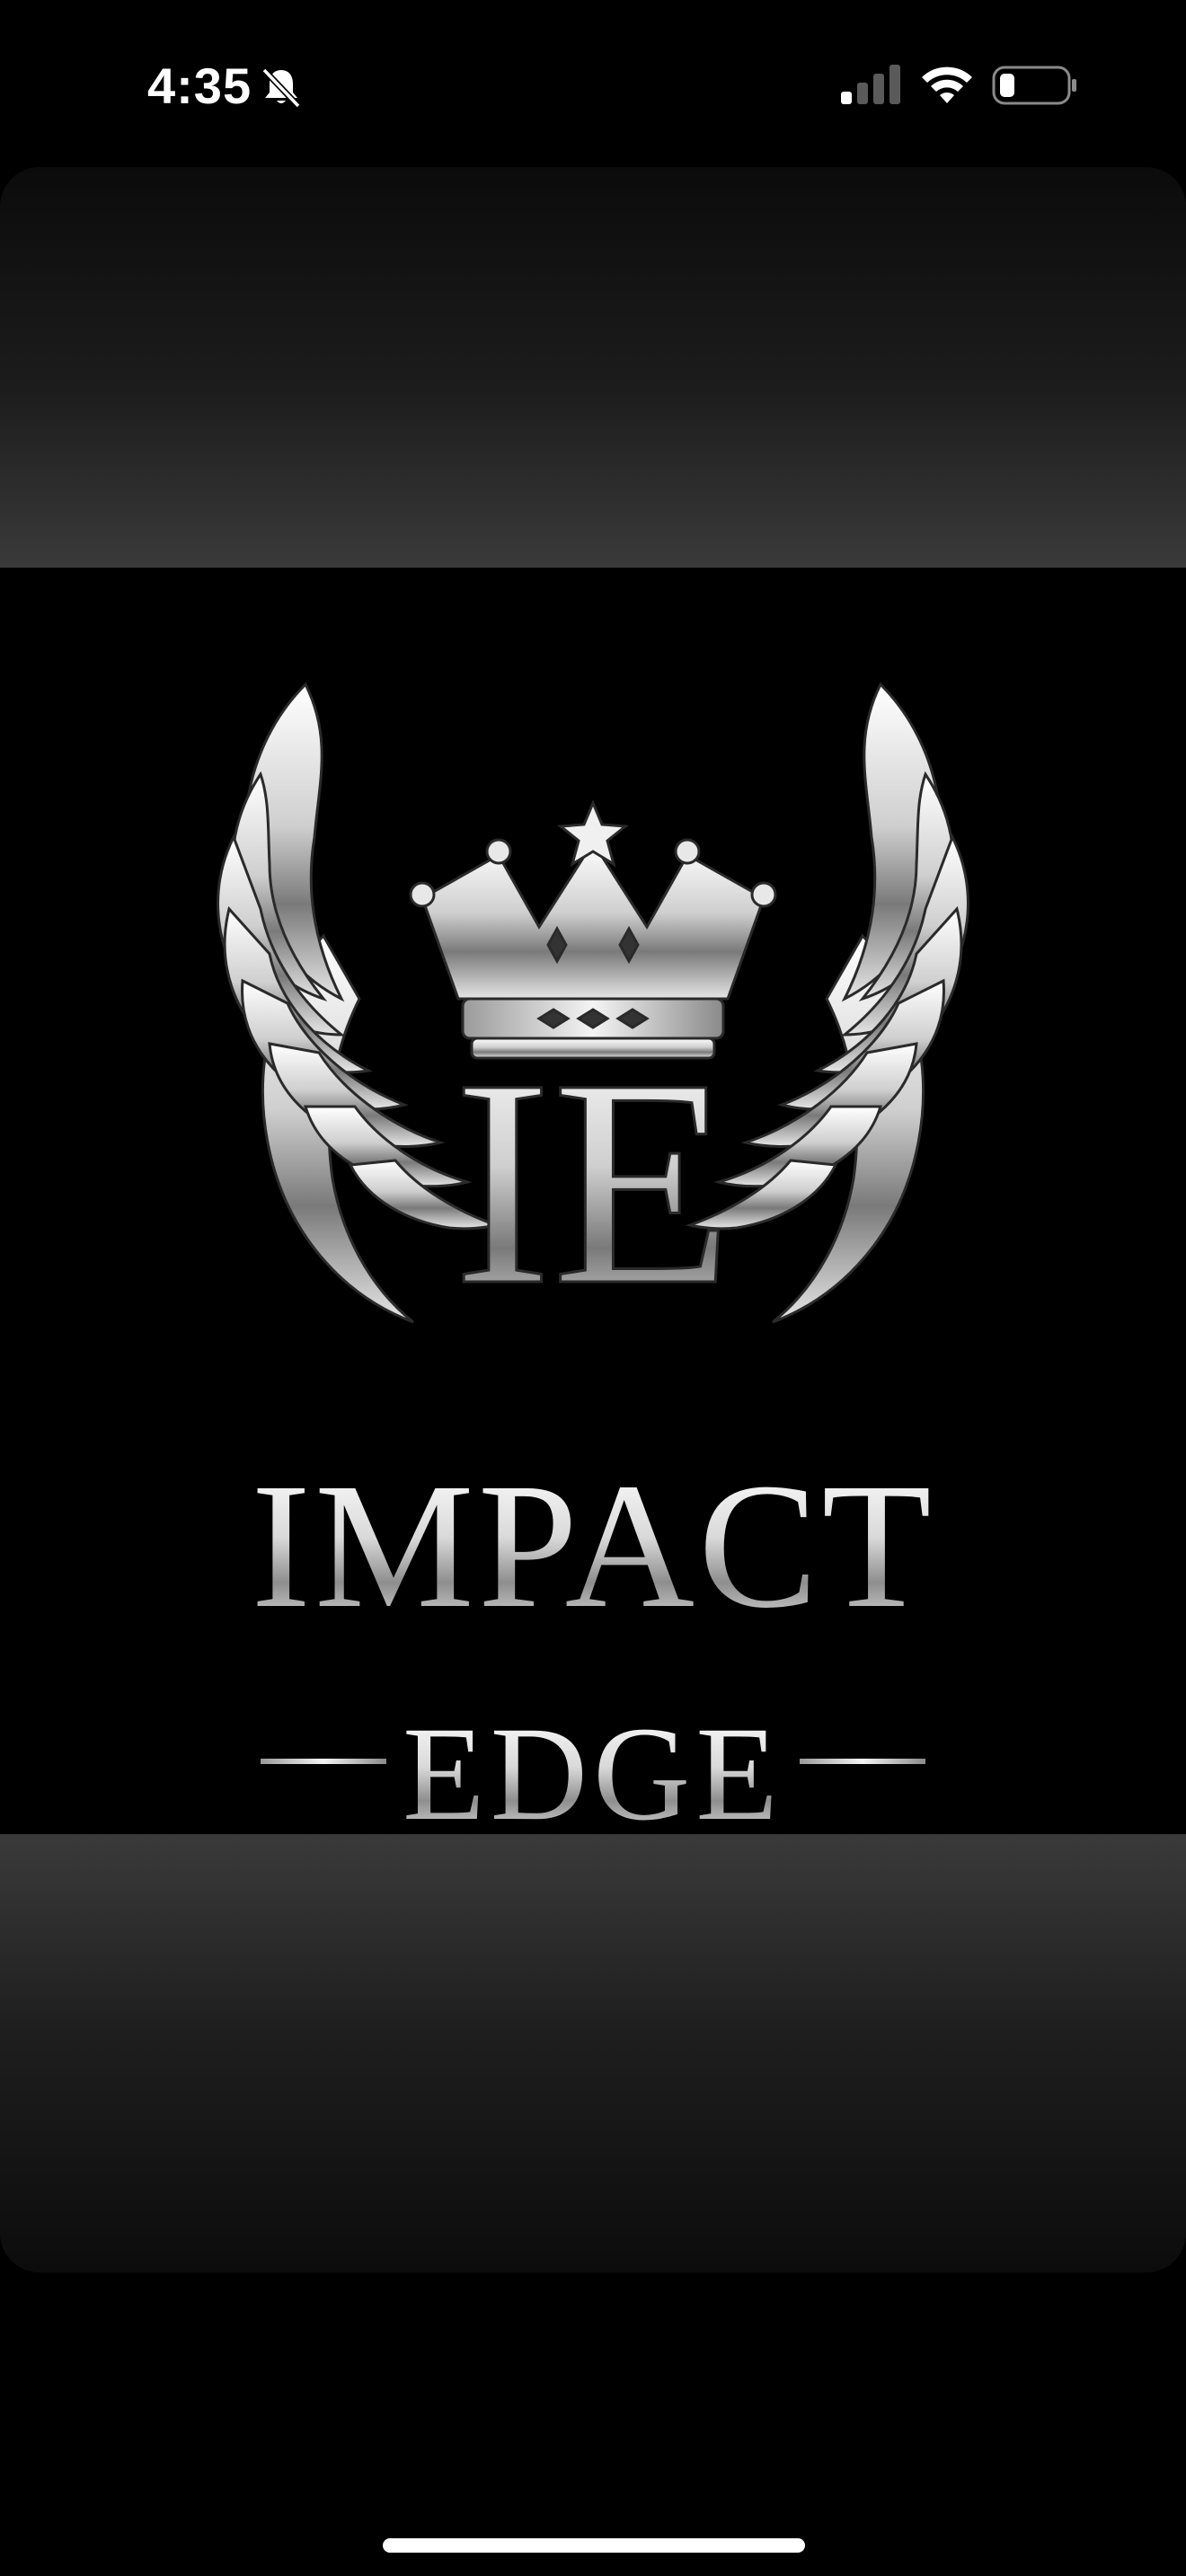  Describe the element at coordinates (594, 2545) in the screenshot. I see `home-indicator` at that location.